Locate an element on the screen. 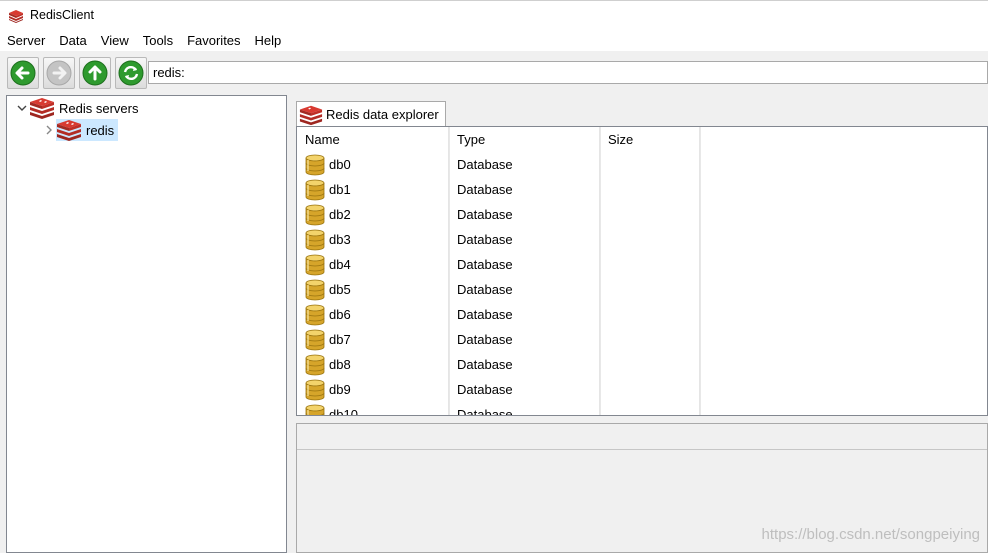 The image size is (988, 553). forward-button is located at coordinates (59, 73).